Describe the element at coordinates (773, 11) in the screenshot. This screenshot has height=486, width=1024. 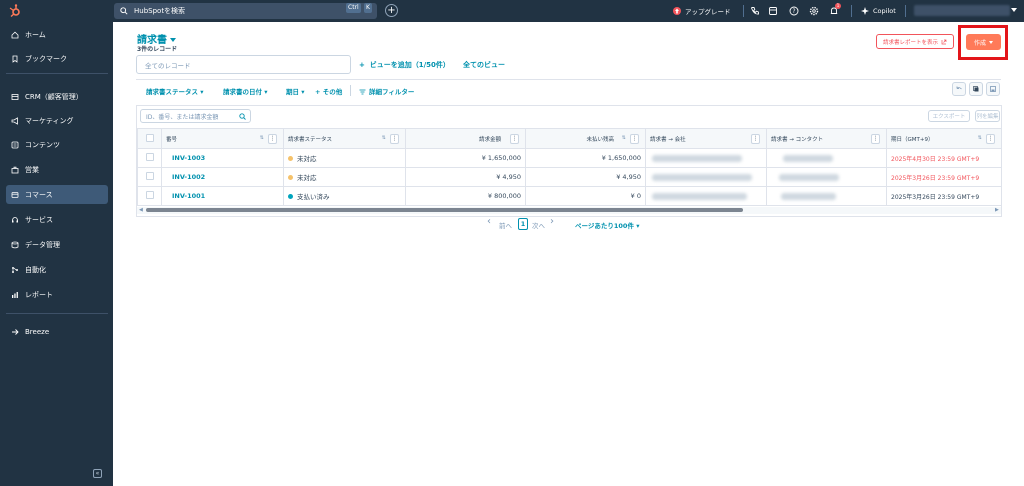
I see `marketplace-icon` at that location.